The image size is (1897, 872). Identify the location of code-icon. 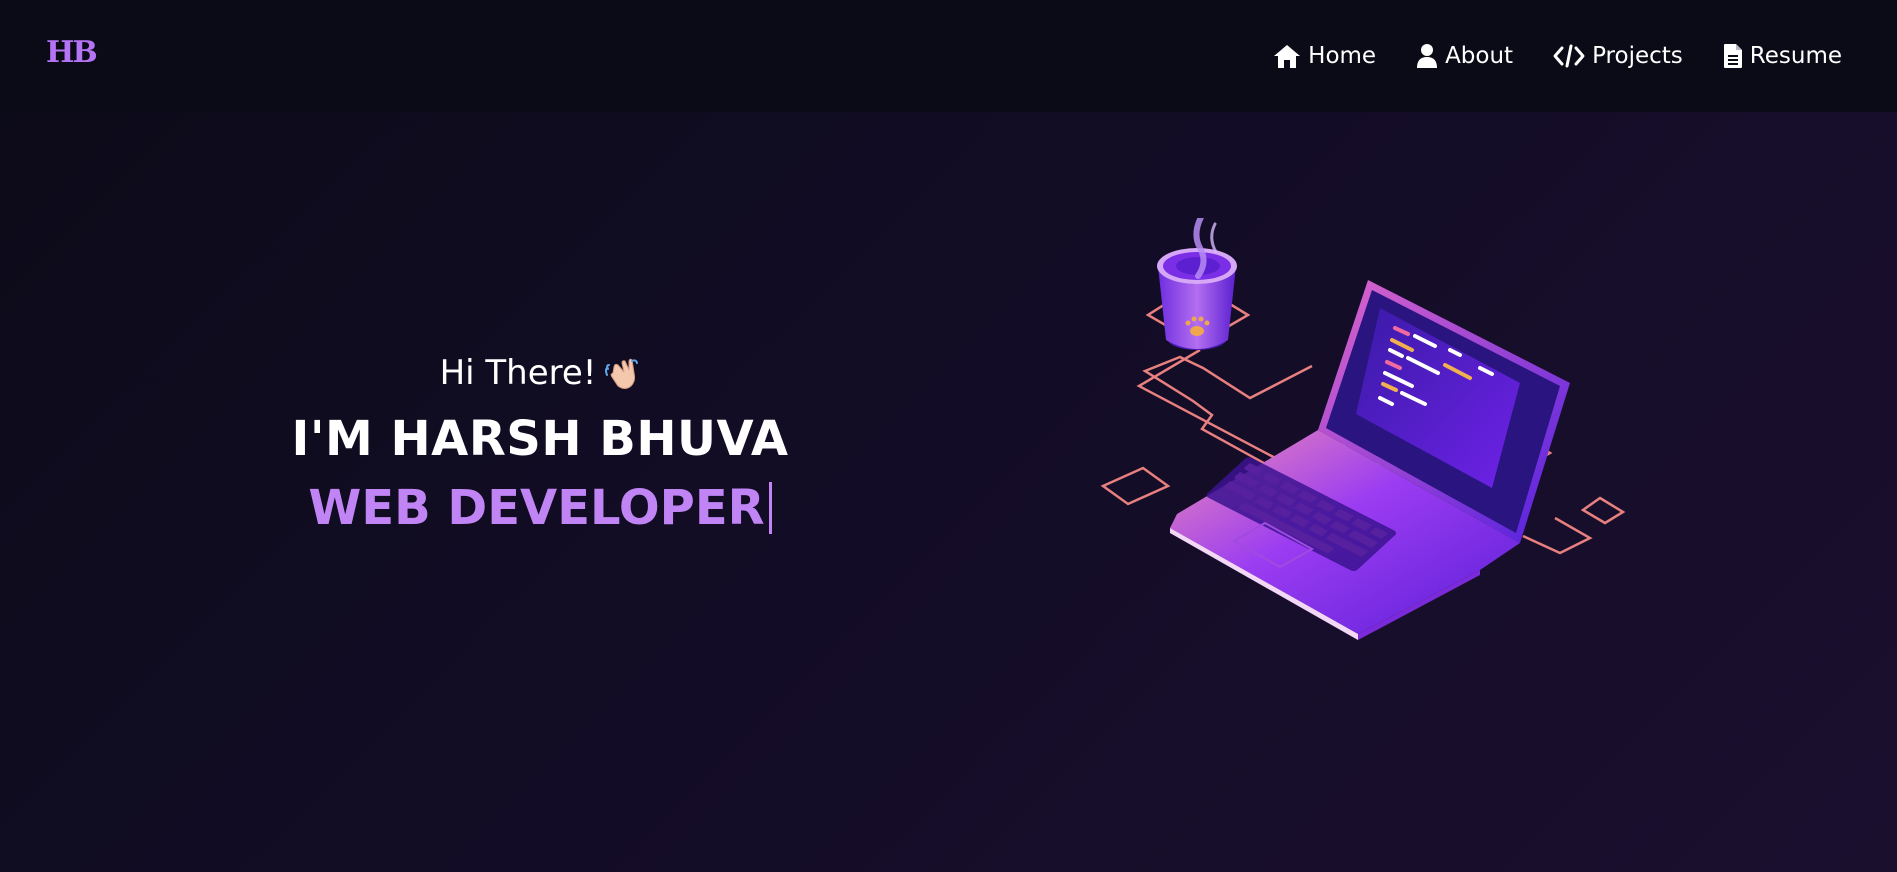
(1569, 56).